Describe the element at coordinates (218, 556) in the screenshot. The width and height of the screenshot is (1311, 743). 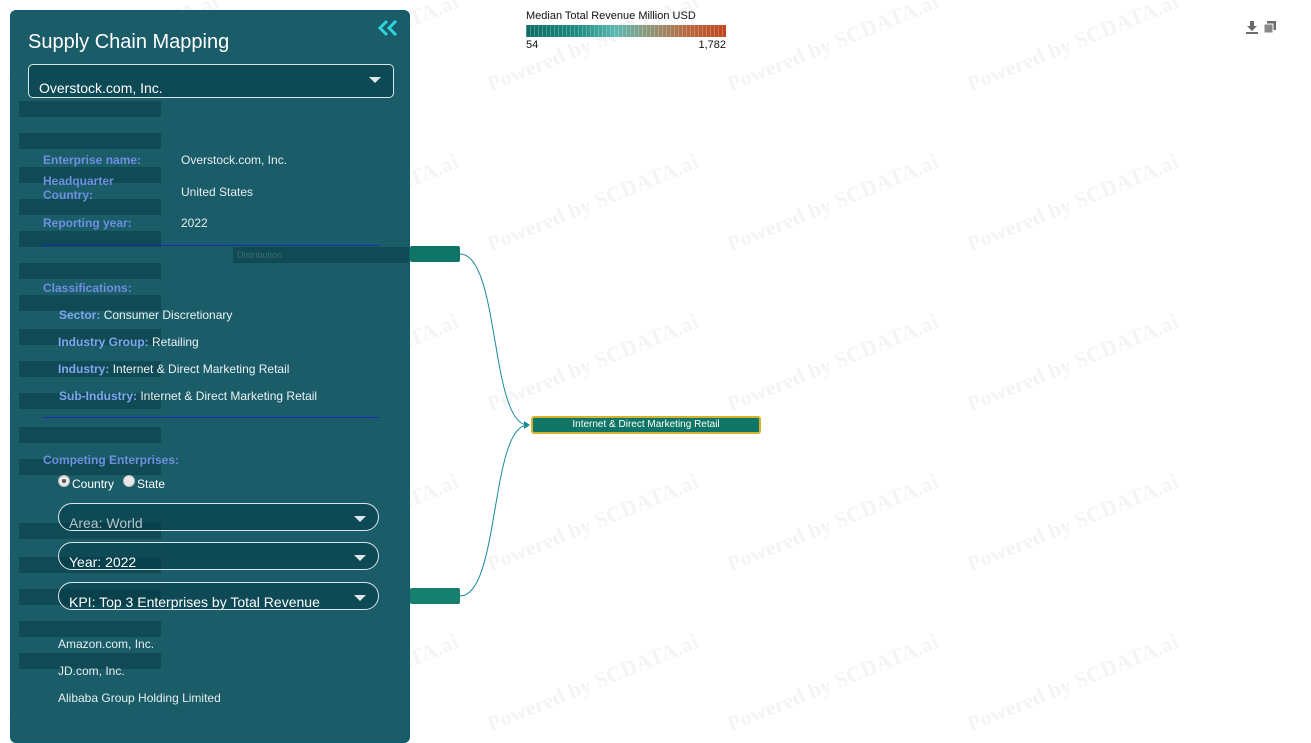
I see `year-select: Year: 2022` at that location.